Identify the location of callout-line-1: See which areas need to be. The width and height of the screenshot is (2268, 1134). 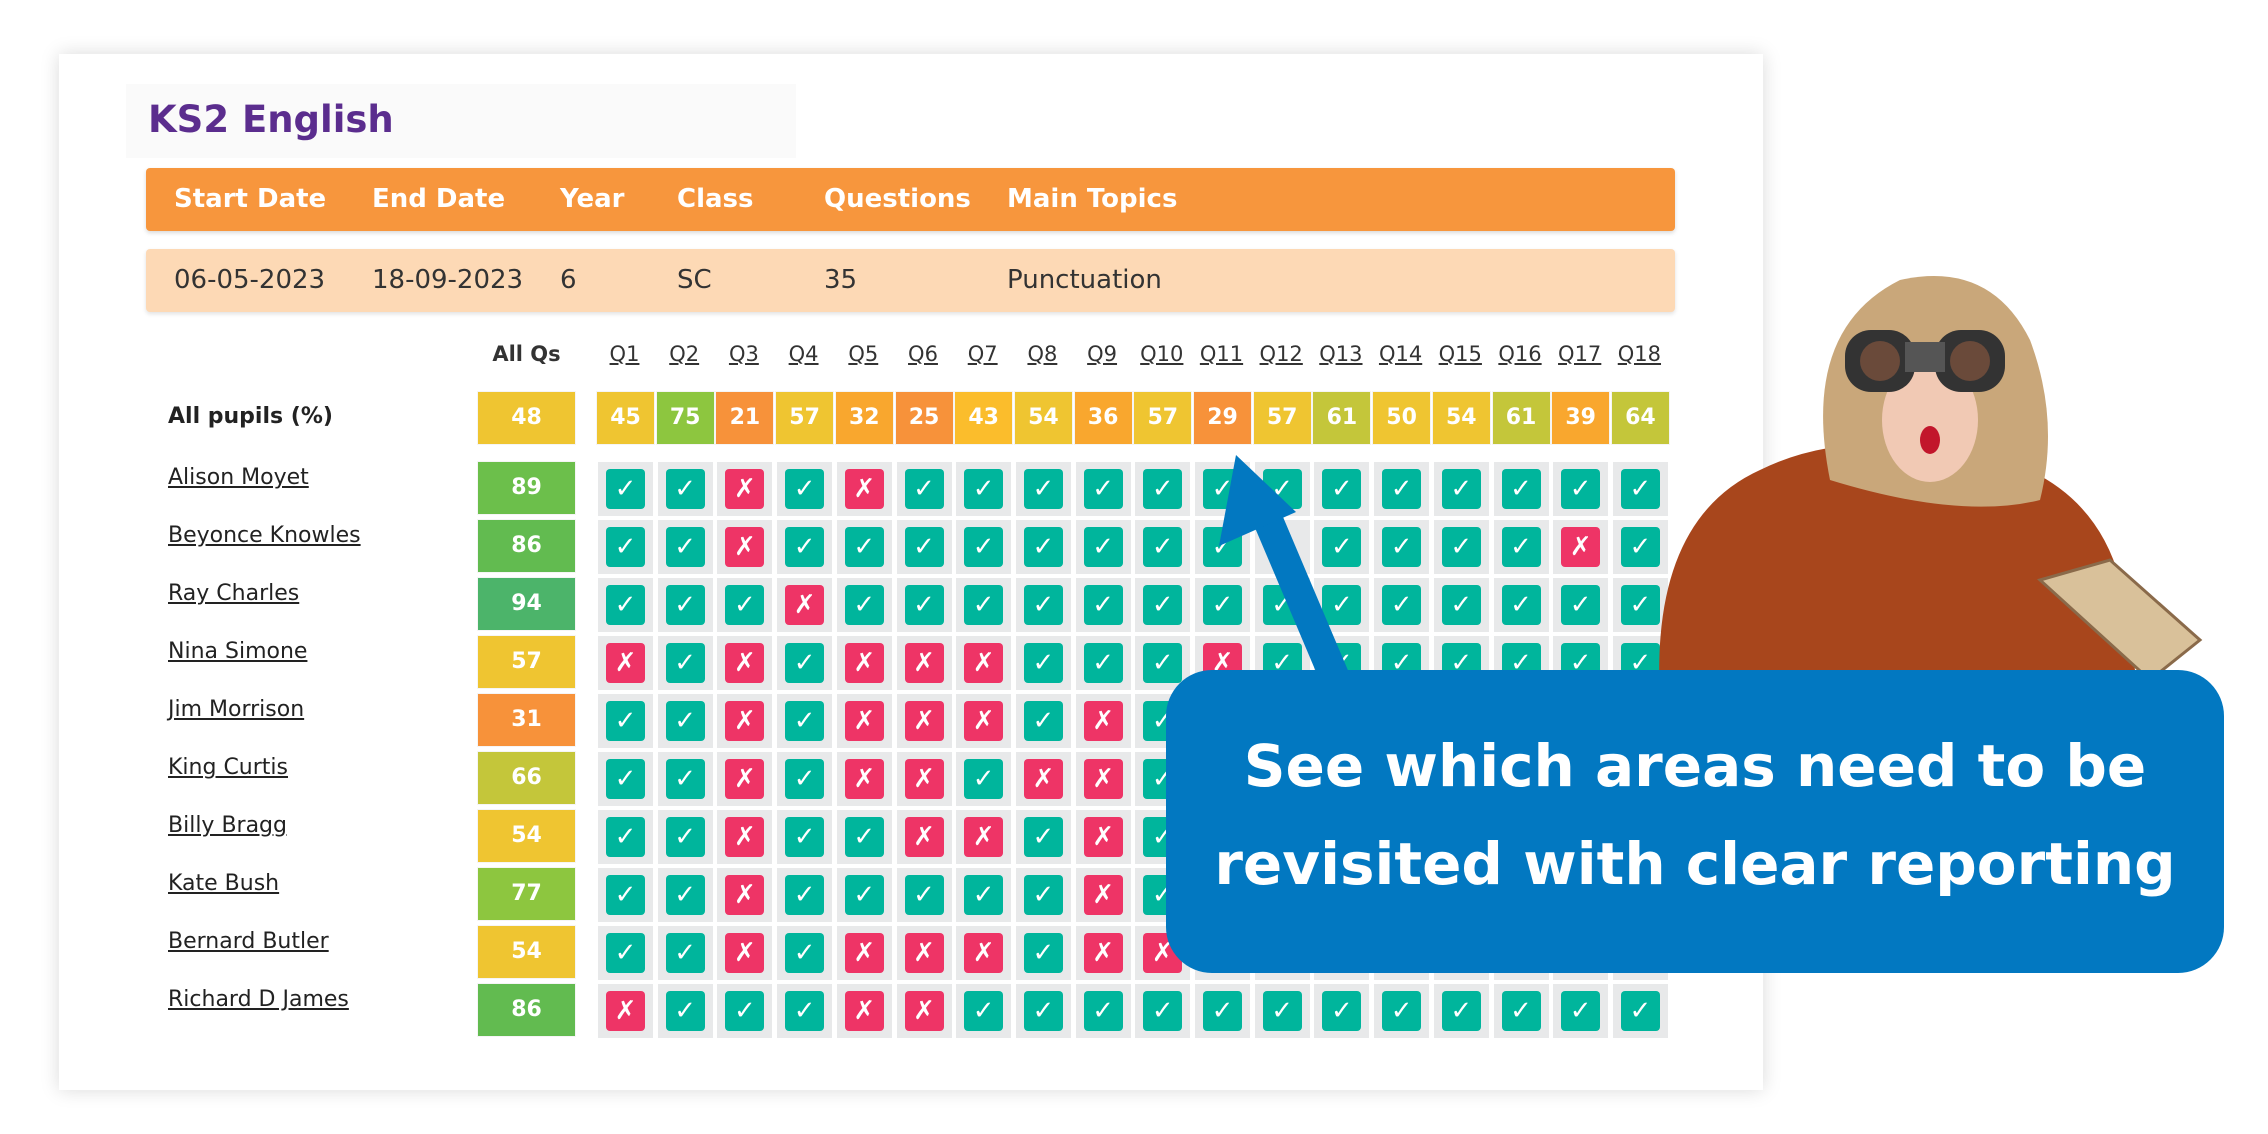
(1695, 766).